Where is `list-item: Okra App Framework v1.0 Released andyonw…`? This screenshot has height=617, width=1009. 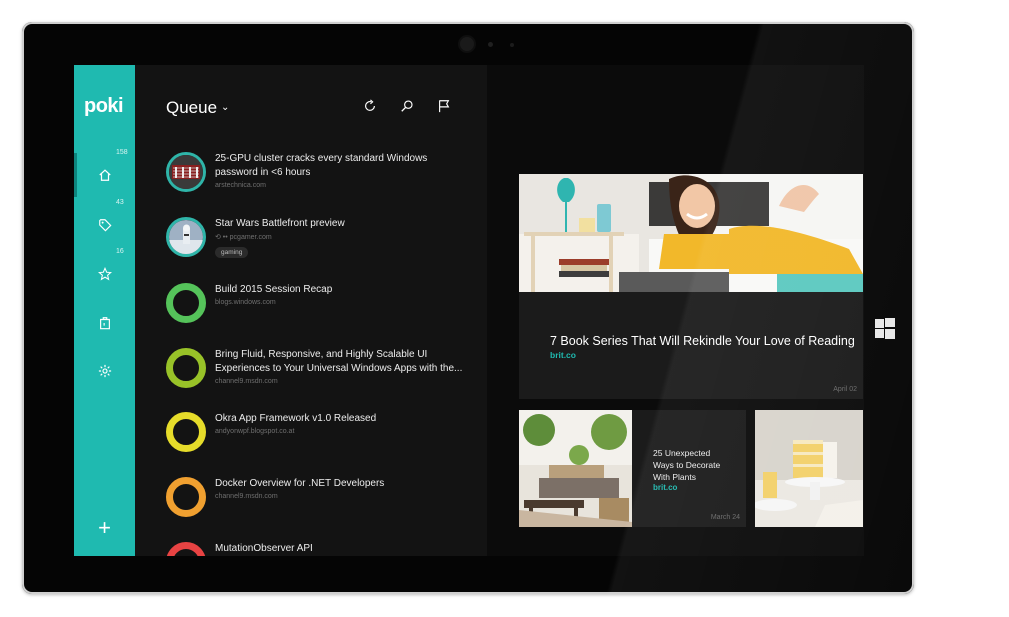
list-item: Okra App Framework v1.0 Released andyonw… is located at coordinates (321, 442).